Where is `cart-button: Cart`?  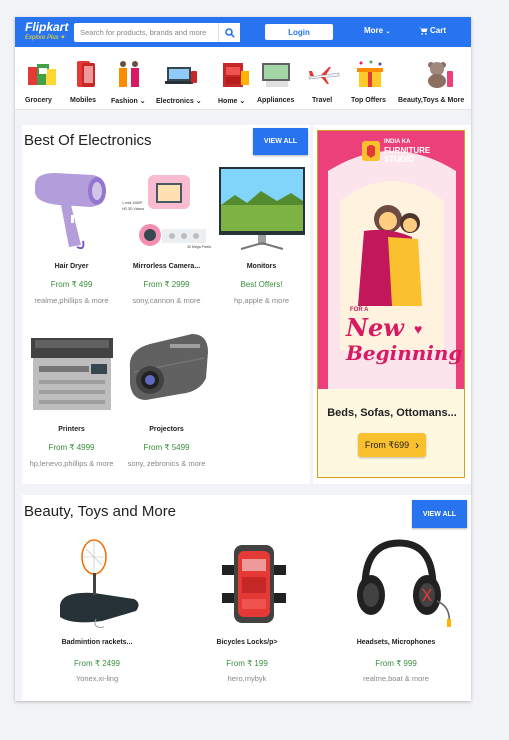
cart-button: Cart is located at coordinates (432, 30).